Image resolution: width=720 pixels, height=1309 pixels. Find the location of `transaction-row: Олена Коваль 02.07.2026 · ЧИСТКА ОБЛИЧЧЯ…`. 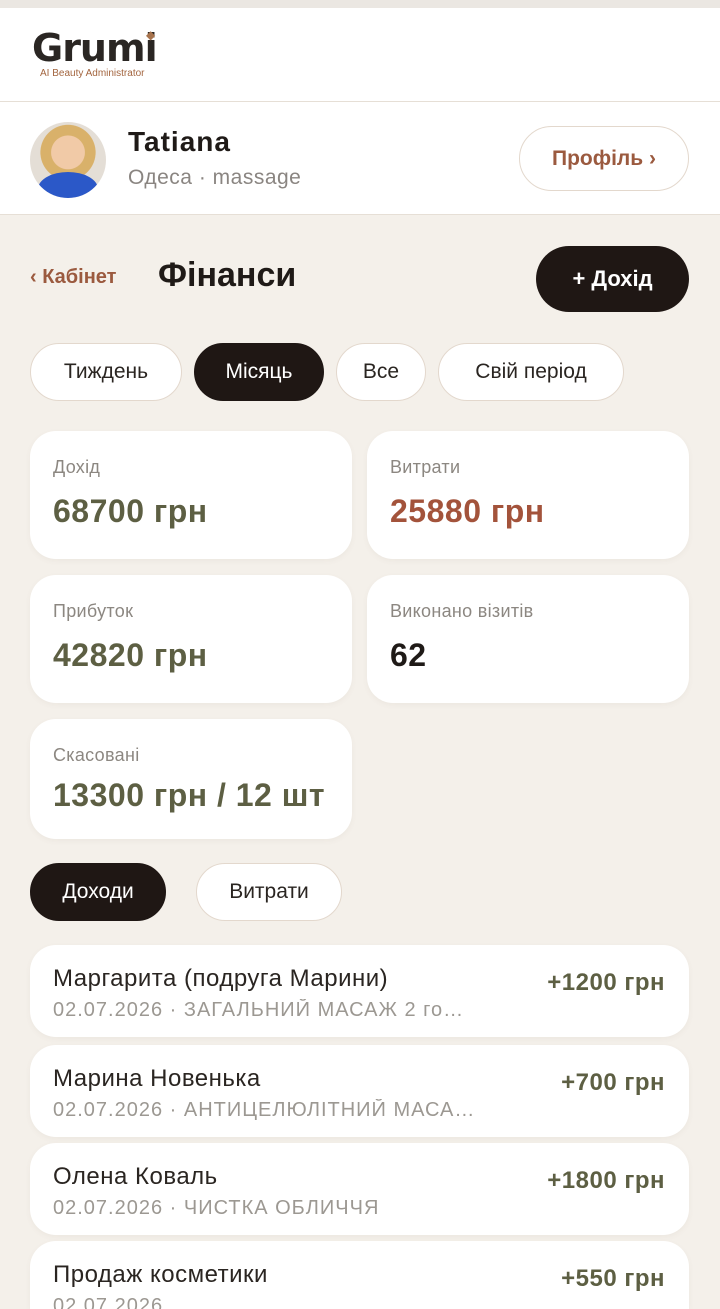

transaction-row: Олена Коваль 02.07.2026 · ЧИСТКА ОБЛИЧЧЯ… is located at coordinates (359, 1189).